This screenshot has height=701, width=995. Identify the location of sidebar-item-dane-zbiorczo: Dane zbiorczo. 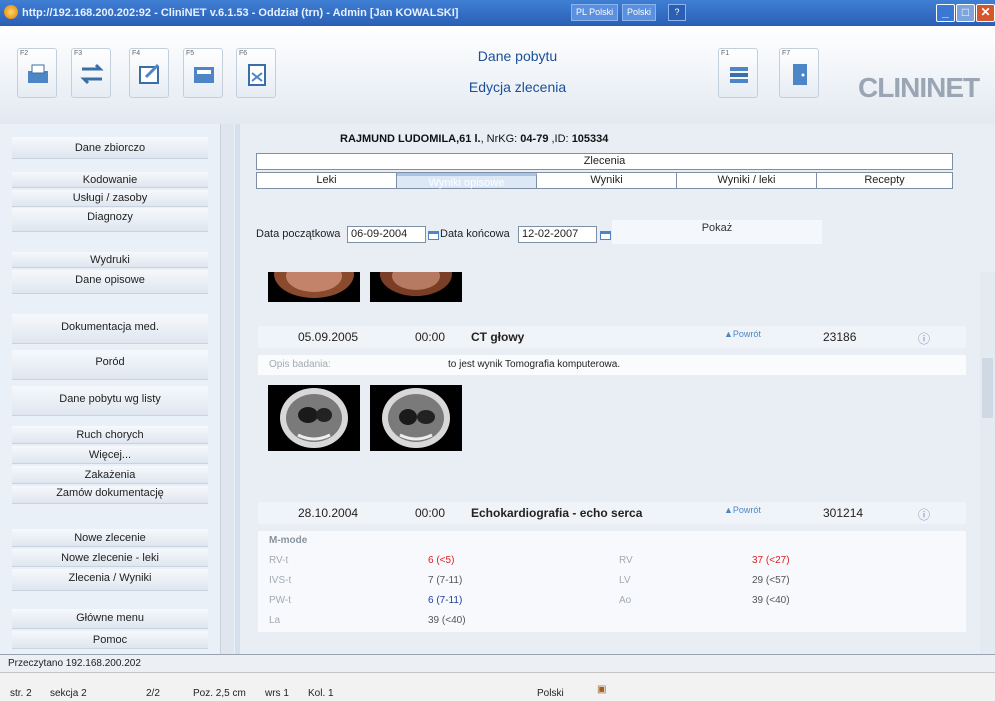
(110, 148).